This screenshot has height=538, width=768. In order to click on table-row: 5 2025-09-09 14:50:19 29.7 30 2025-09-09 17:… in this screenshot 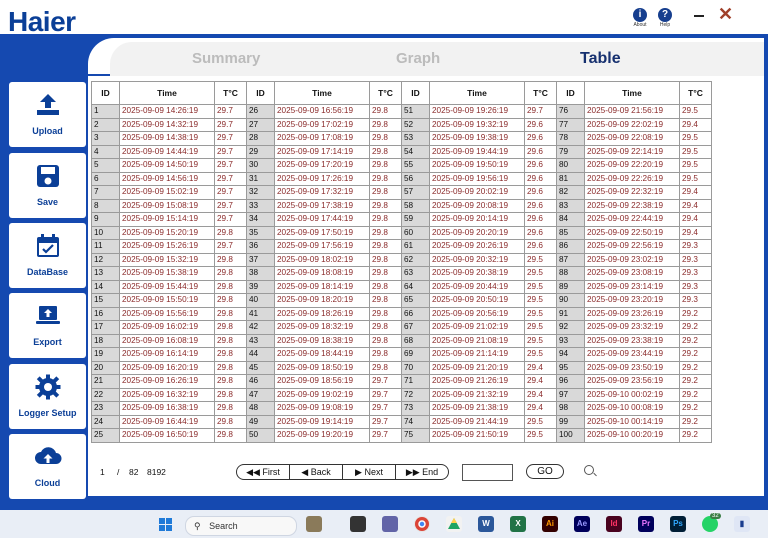, I will do `click(401, 165)`.